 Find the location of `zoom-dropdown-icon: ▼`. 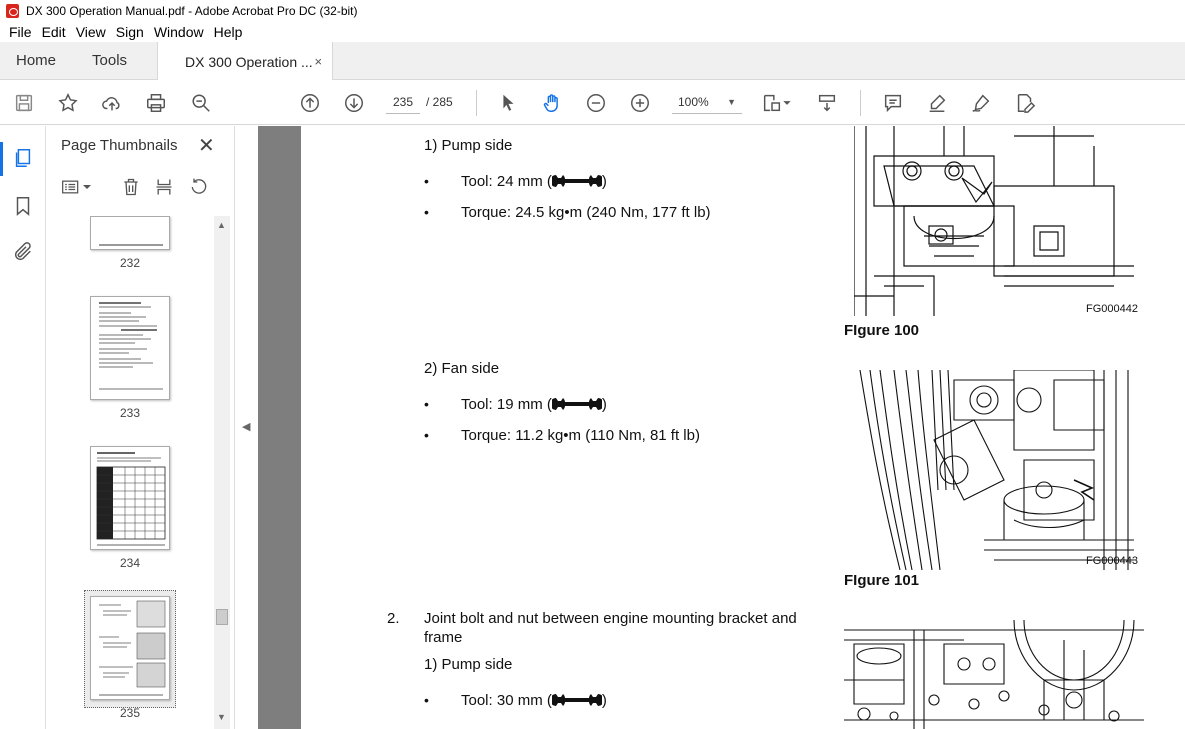

zoom-dropdown-icon: ▼ is located at coordinates (731, 102).